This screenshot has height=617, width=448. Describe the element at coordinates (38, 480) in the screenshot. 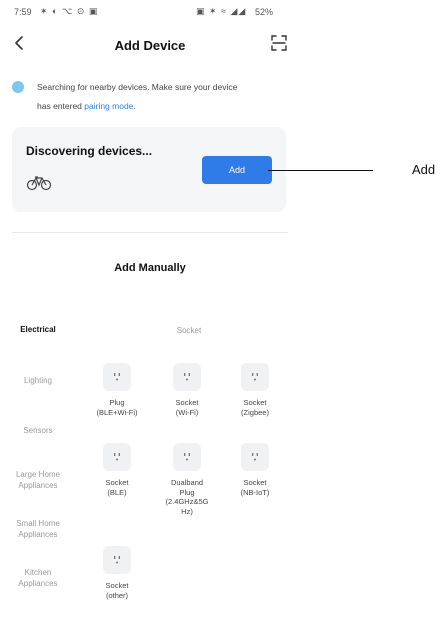

I see `category-large-home-appliances: Large Home Appliances` at that location.